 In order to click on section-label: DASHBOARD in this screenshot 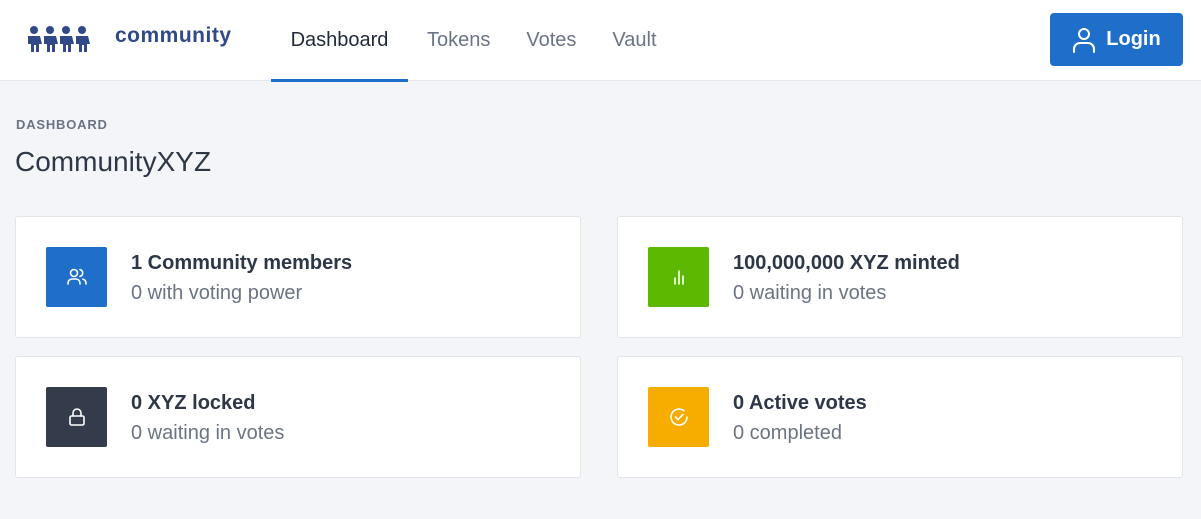, I will do `click(62, 124)`.